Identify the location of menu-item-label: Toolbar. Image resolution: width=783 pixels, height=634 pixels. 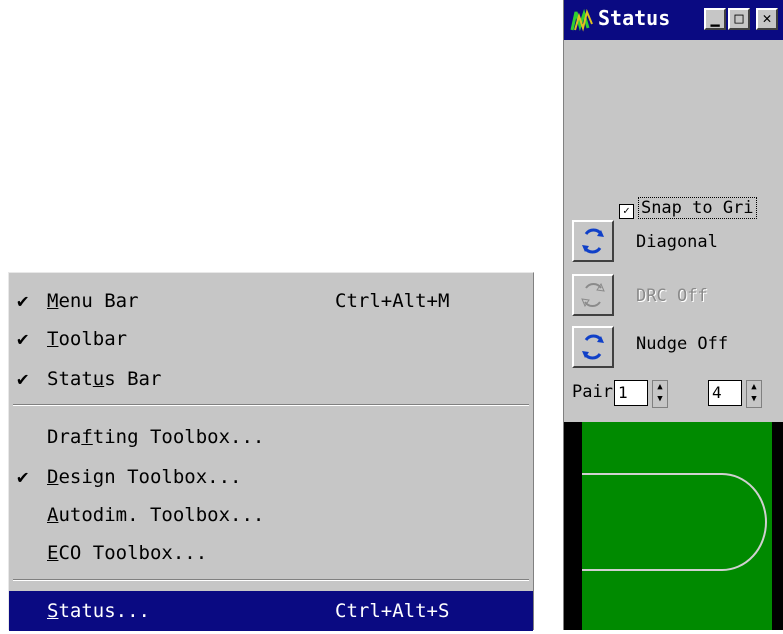
(87, 339).